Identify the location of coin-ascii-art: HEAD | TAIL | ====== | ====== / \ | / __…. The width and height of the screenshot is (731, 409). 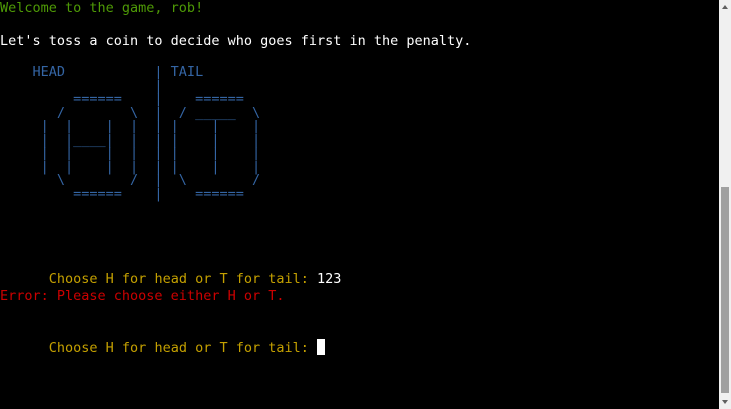
(146, 133).